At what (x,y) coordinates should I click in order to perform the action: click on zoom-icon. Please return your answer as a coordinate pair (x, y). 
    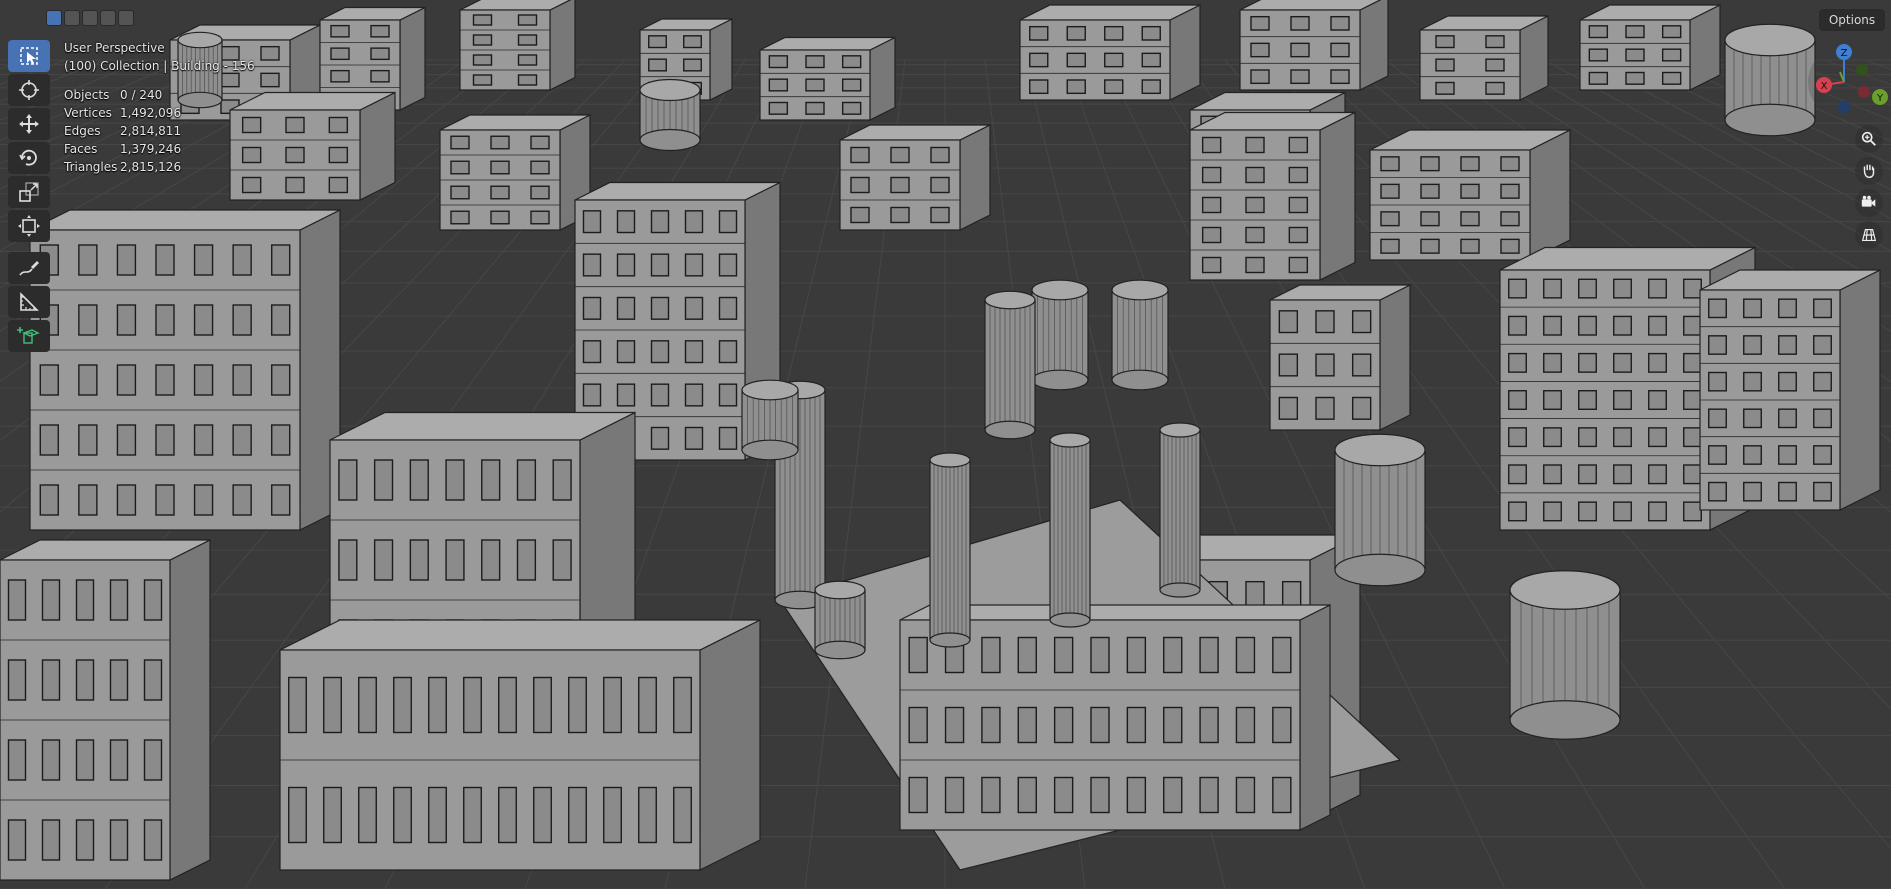
    Looking at the image, I should click on (1868, 138).